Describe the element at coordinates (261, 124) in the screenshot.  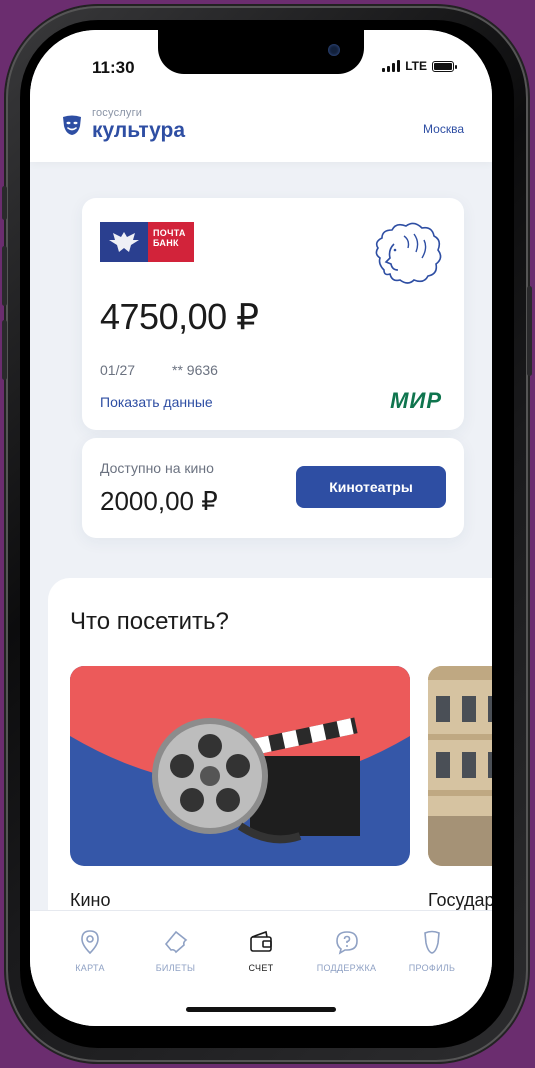
I see `app-header: госуслуги культура Москва` at that location.